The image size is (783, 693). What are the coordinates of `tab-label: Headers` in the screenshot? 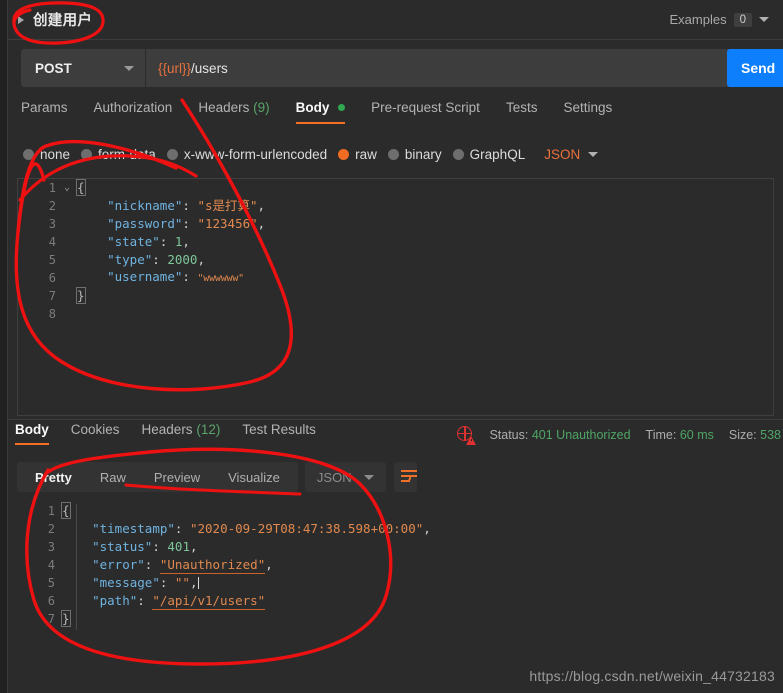 It's located at (224, 107).